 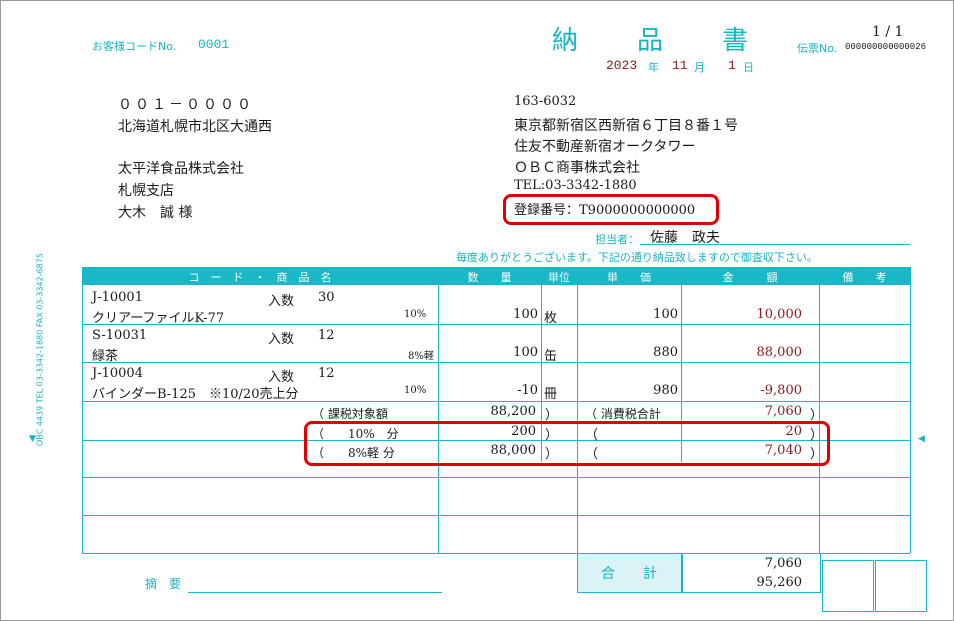 What do you see at coordinates (513, 411) in the screenshot?
I see `taxable-value: 88,200` at bounding box center [513, 411].